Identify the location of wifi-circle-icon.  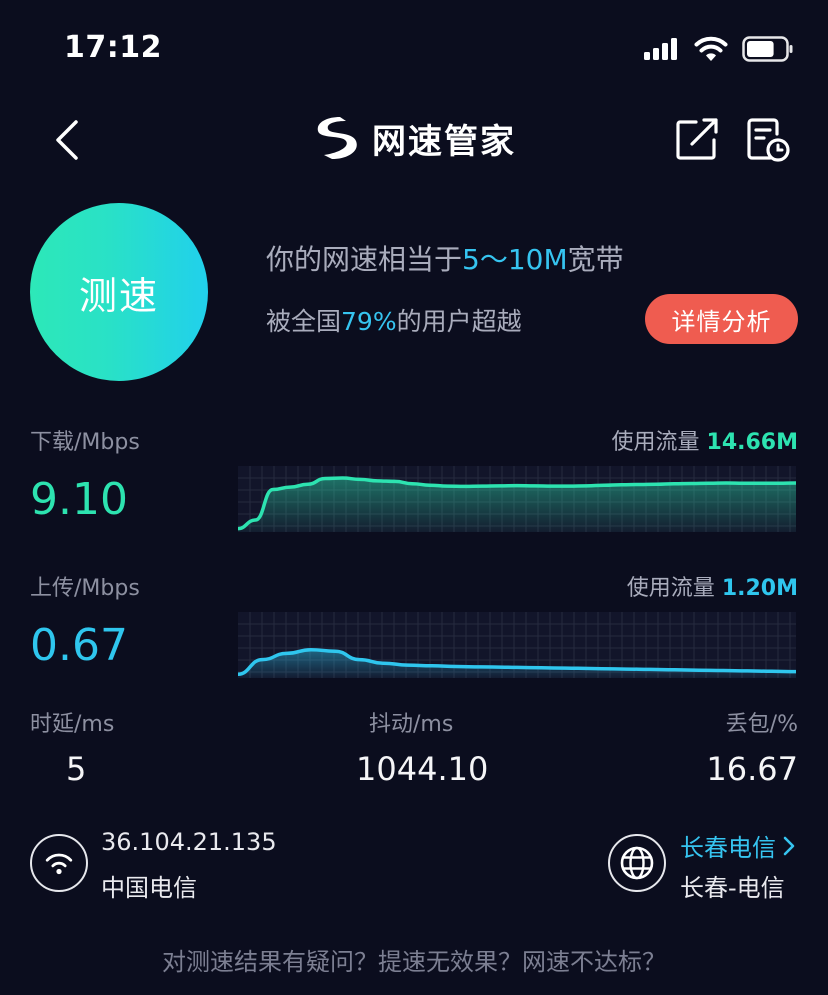
(59, 863).